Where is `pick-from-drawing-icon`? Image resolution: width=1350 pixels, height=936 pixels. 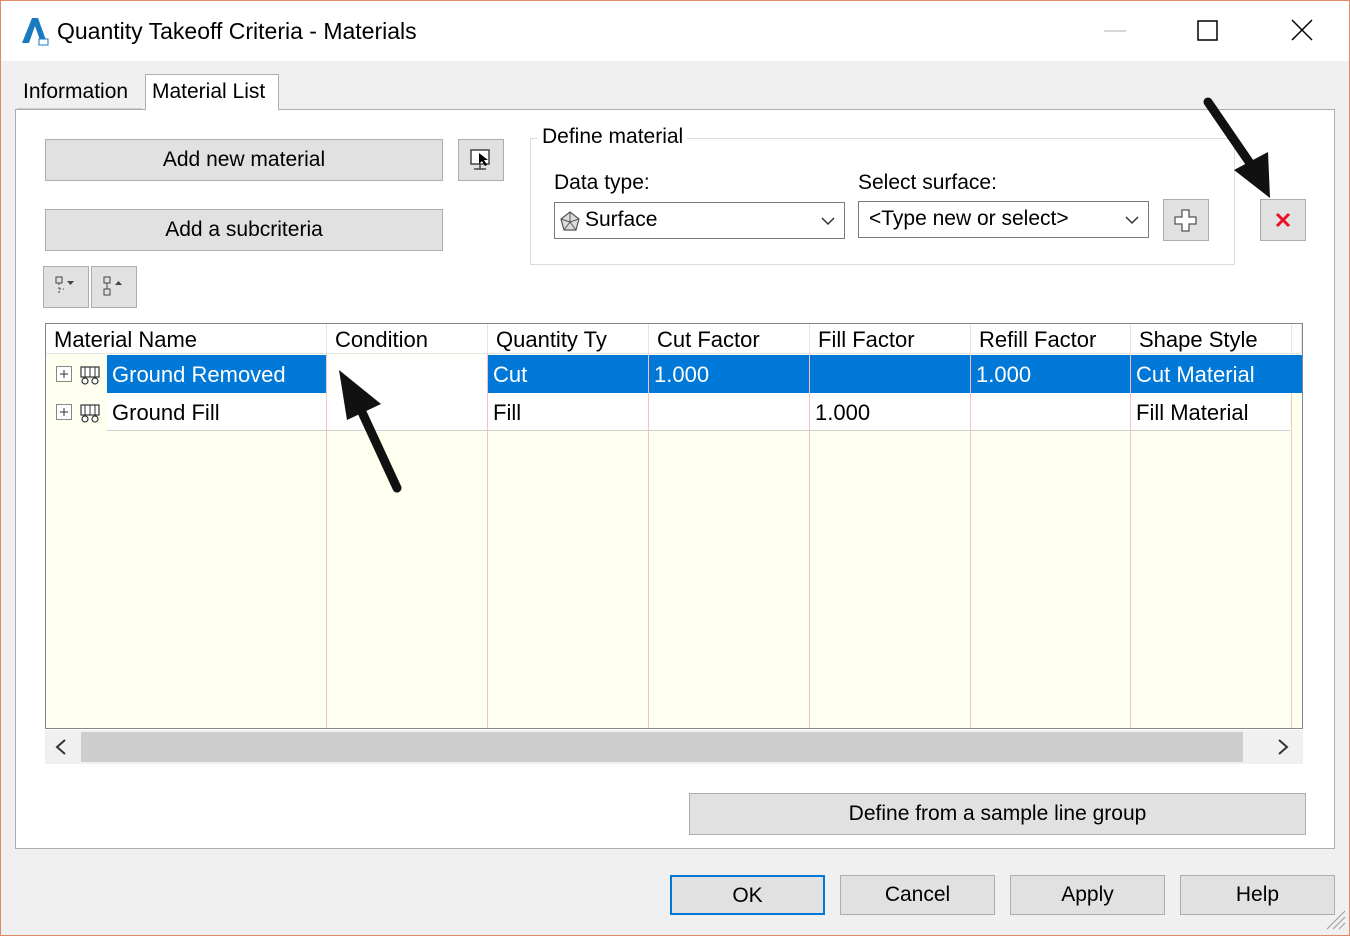 pick-from-drawing-icon is located at coordinates (480, 159).